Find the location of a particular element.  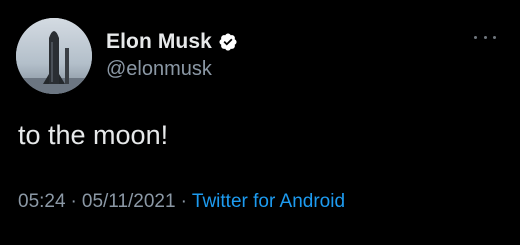

starship-rocket-avatar is located at coordinates (54, 56).